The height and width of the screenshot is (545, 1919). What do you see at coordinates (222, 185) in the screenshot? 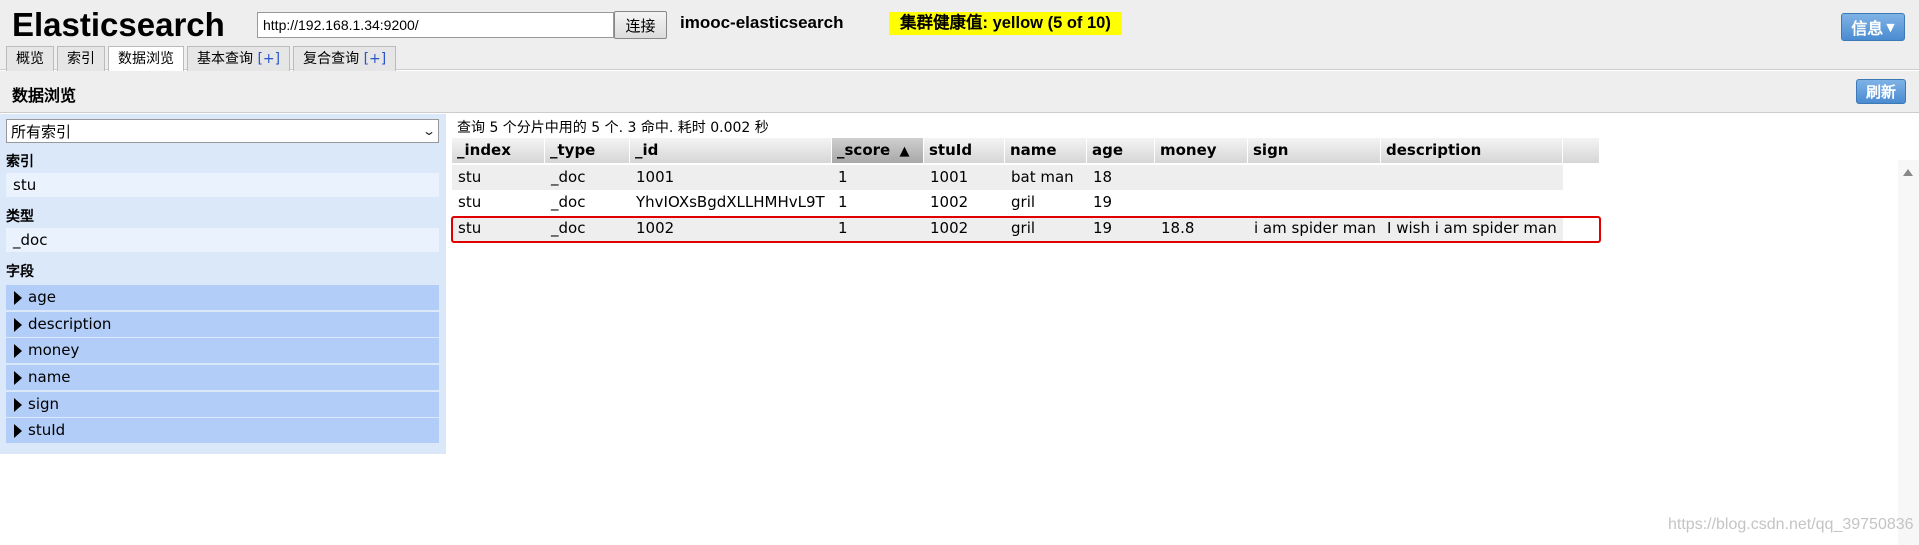
I see `index-filter-item: stu` at bounding box center [222, 185].